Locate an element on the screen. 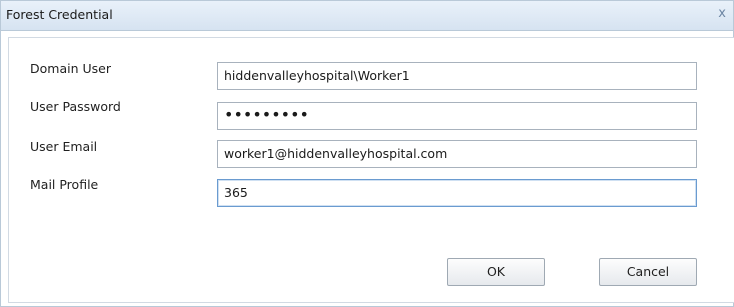 This screenshot has width=734, height=307. domain-user-input: hiddenvalleyhospital\Worker1 is located at coordinates (457, 76).